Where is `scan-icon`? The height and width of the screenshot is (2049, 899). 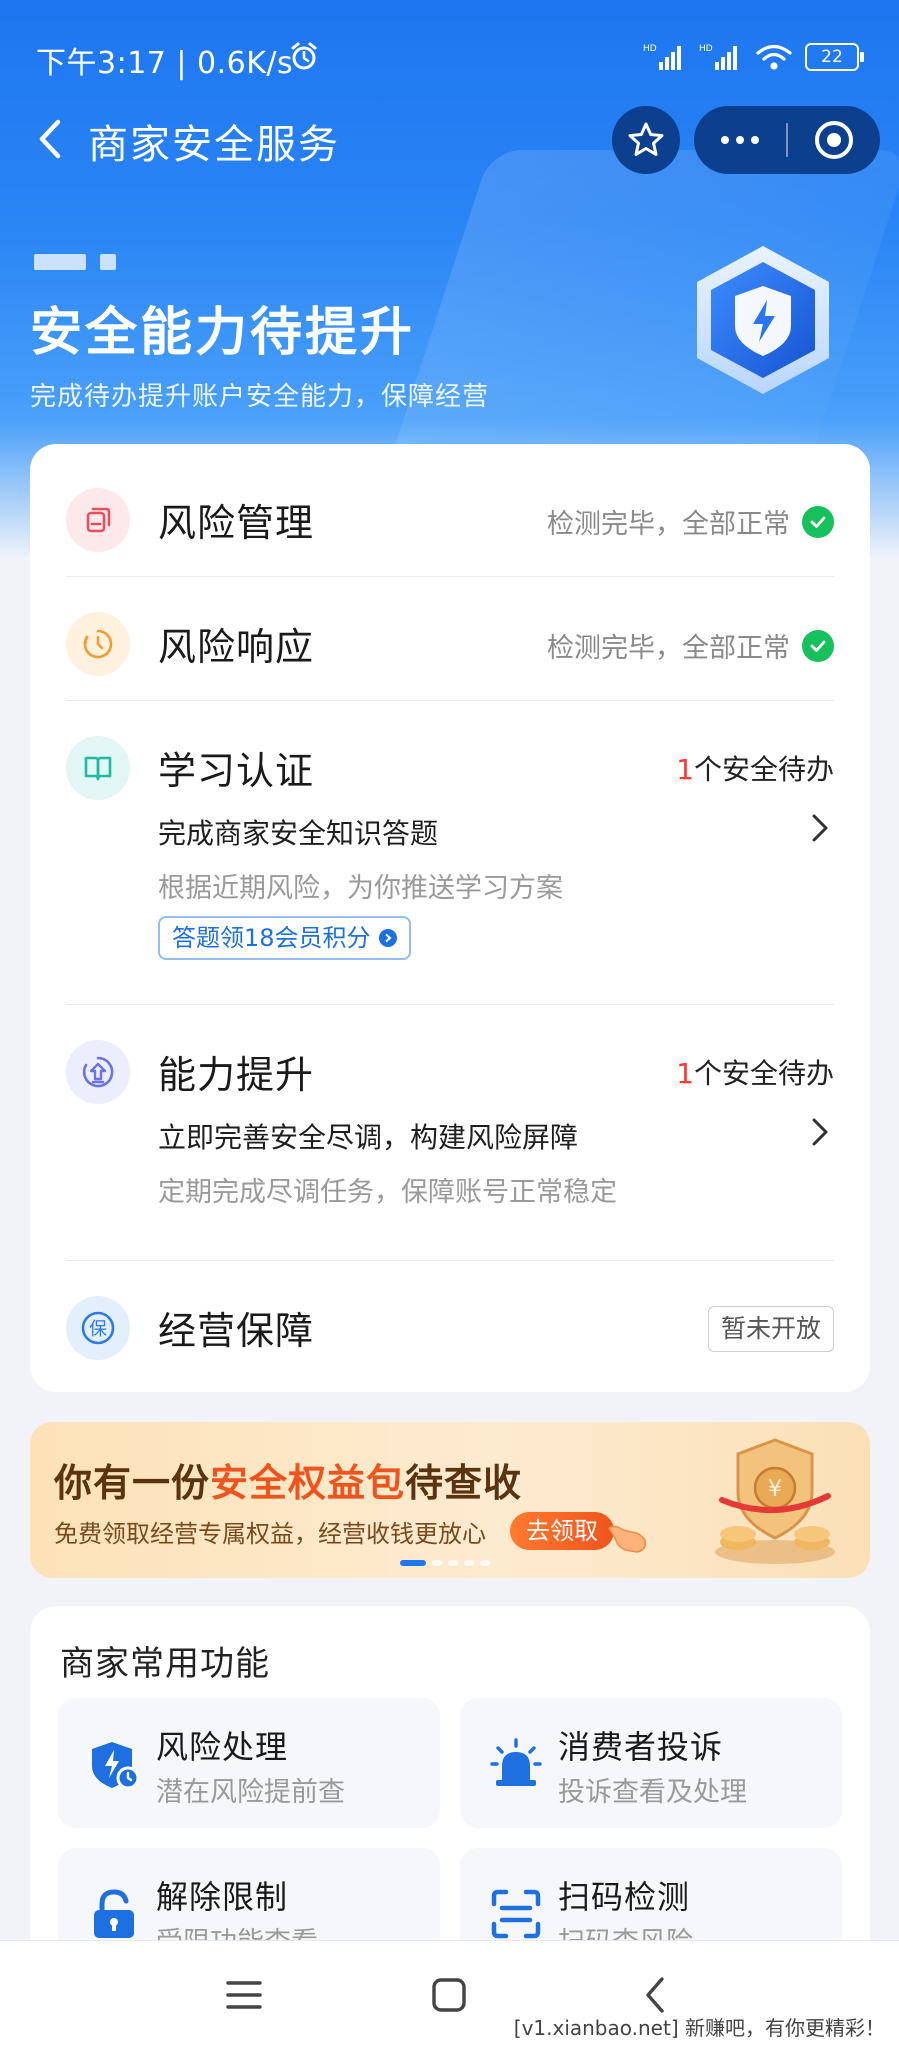
scan-icon is located at coordinates (516, 1914).